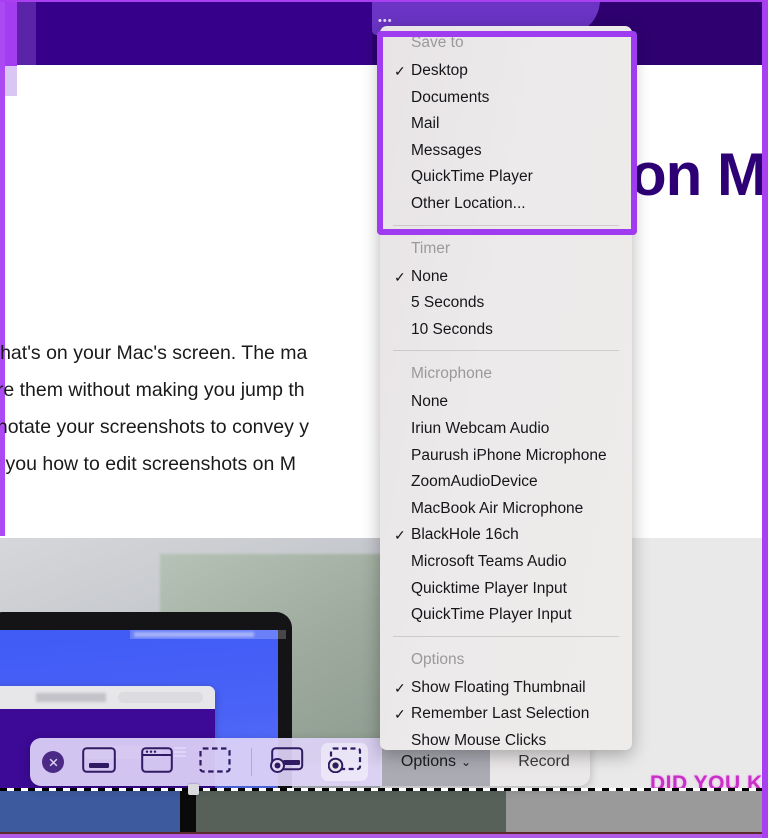 The width and height of the screenshot is (768, 838). I want to click on menu-item-mic-microsoft-teams-audio: Microsoft Teams Audio, so click(506, 562).